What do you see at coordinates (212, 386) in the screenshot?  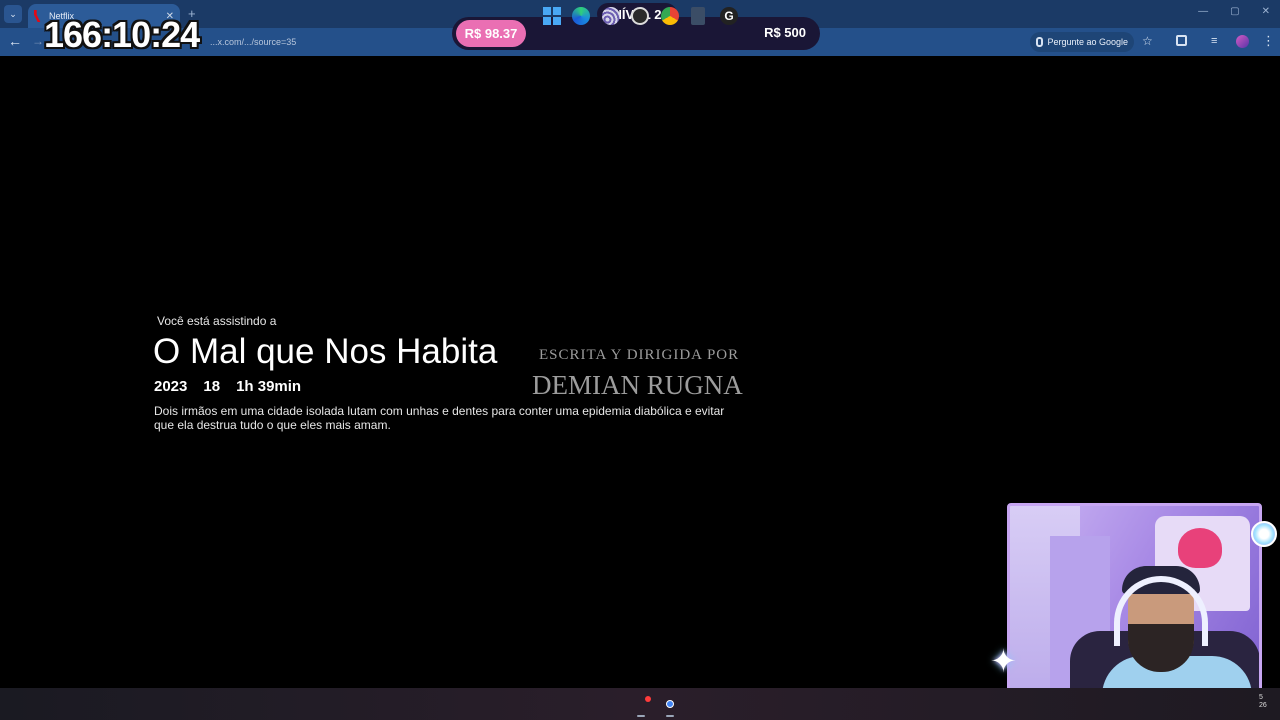 I see `movie-rating: 18` at bounding box center [212, 386].